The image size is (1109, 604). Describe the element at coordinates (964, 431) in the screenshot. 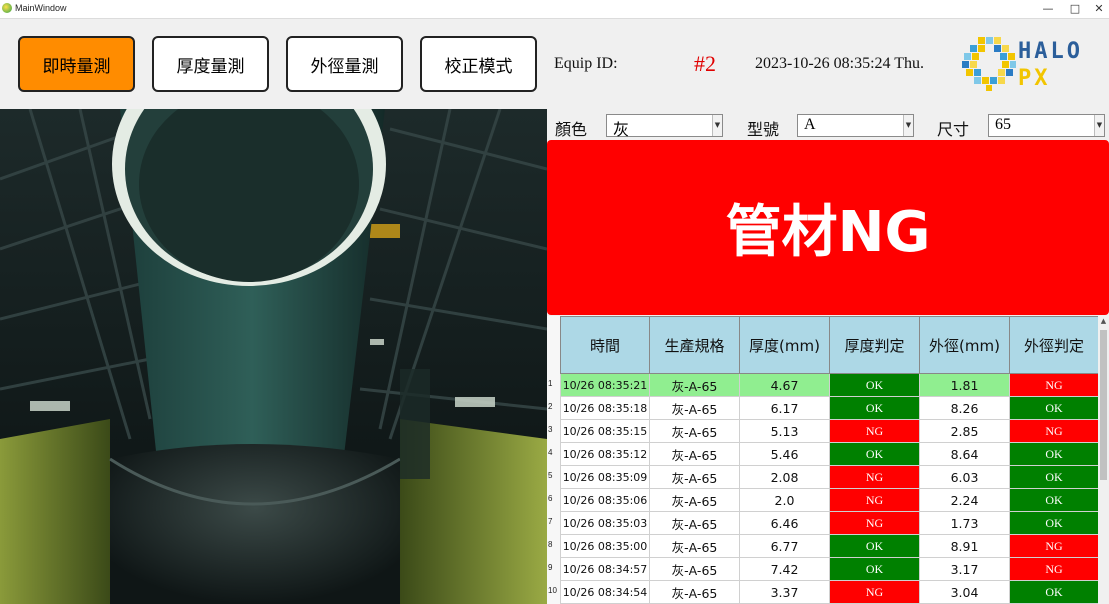

I see `cell-outer-diameter: 2.85` at that location.